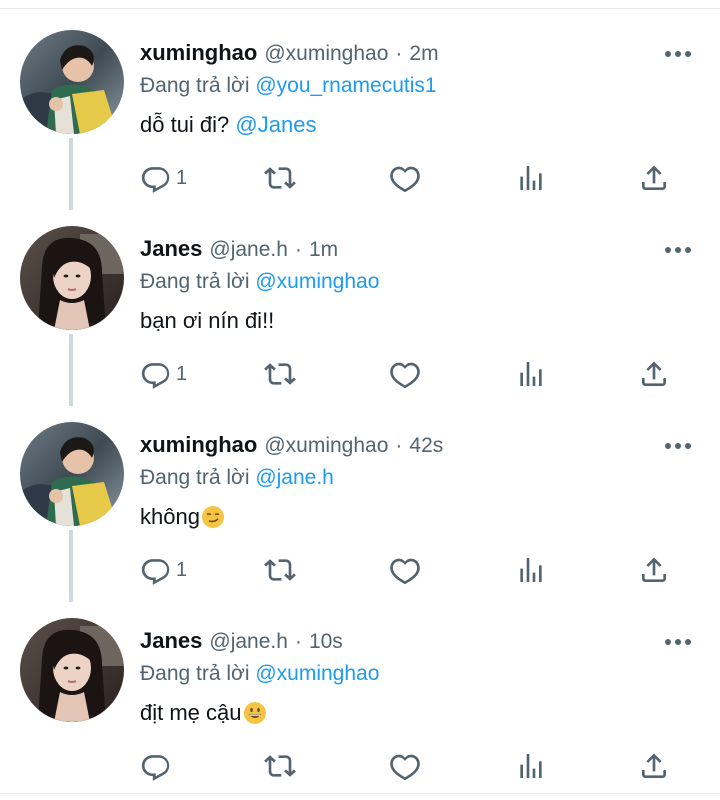  I want to click on tweet-header: xuminghao @xuminghao · 2m, so click(289, 57).